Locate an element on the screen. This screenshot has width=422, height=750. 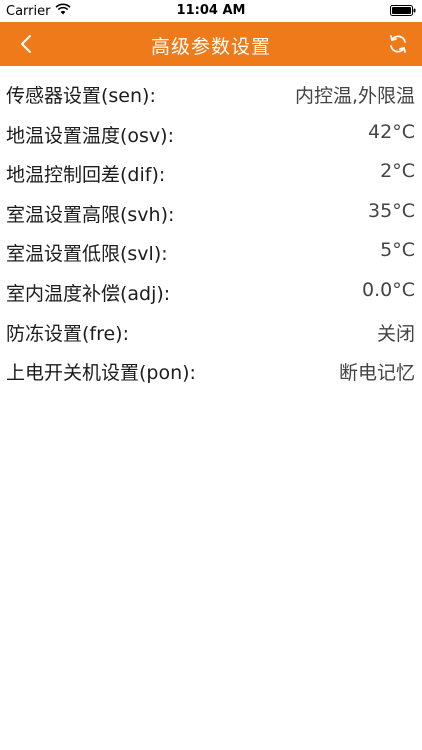
refresh-button is located at coordinates (398, 44).